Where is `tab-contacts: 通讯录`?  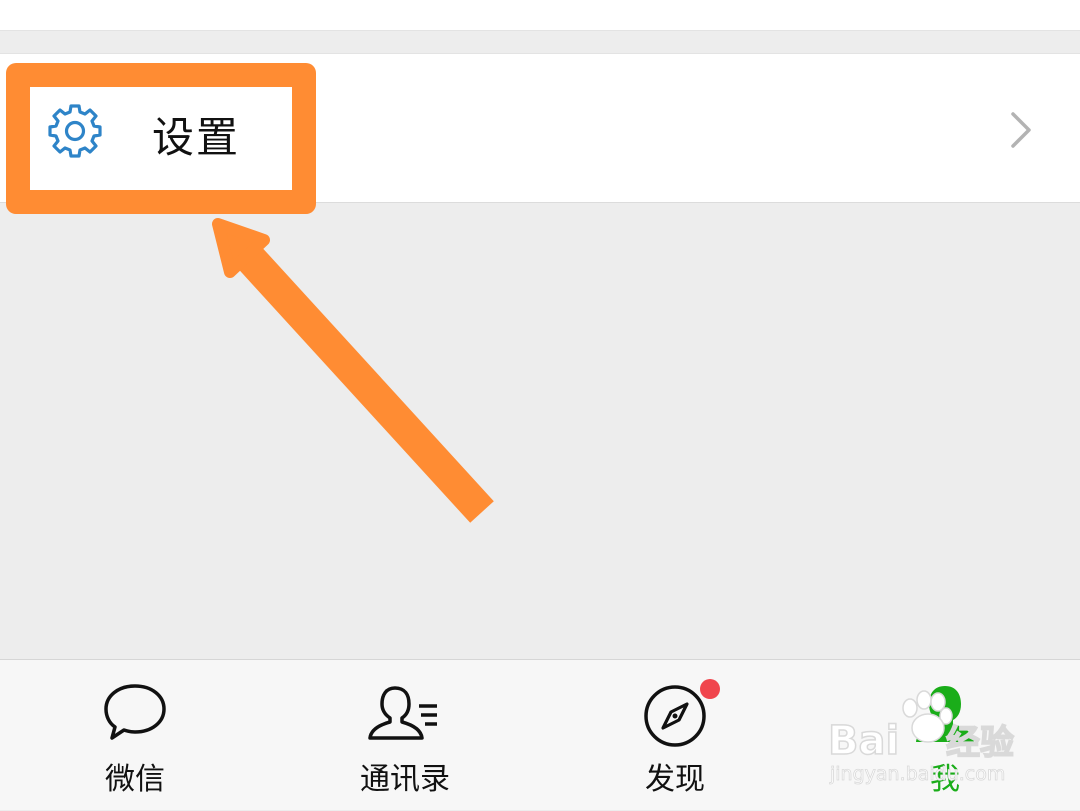
tab-contacts: 通讯录 is located at coordinates (405, 735).